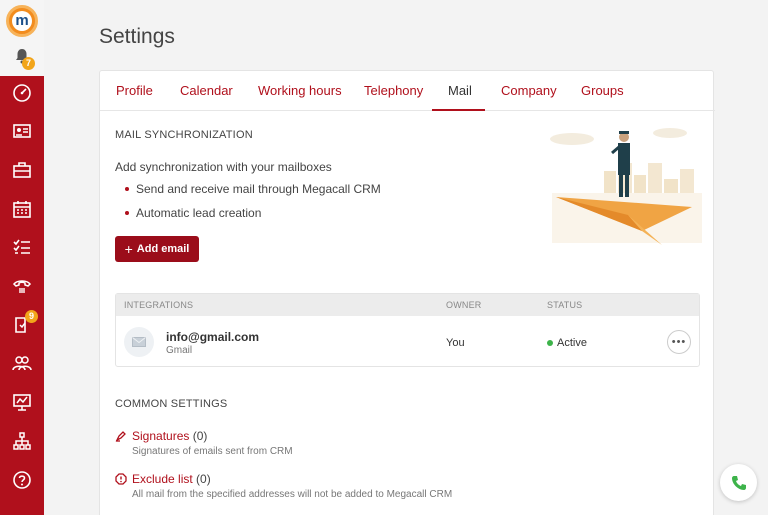 The width and height of the screenshot is (768, 515). I want to click on plus-icon: +, so click(128, 249).